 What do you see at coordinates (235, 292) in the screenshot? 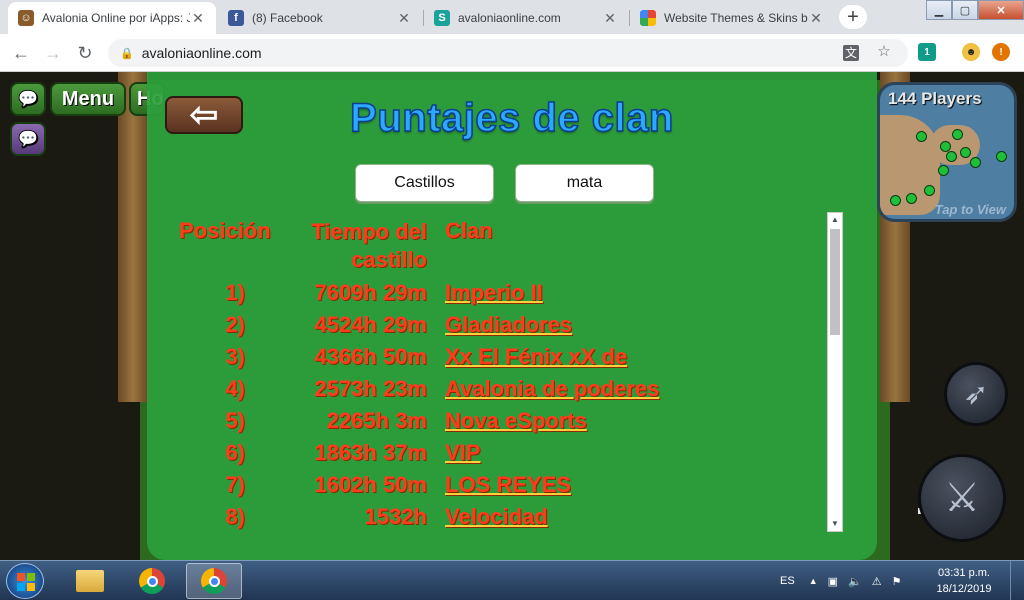
I see `row-position: 1)` at bounding box center [235, 292].